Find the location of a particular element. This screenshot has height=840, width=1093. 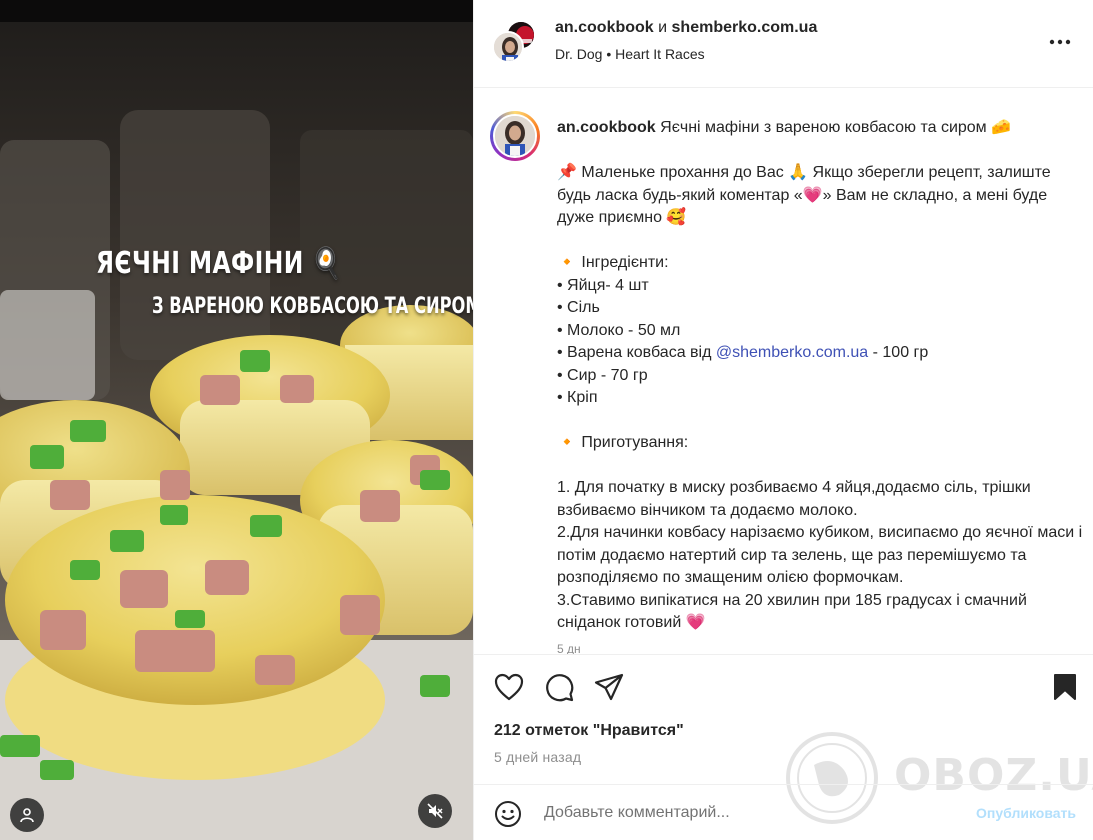

ingredient-item: • Сіль is located at coordinates (578, 307).